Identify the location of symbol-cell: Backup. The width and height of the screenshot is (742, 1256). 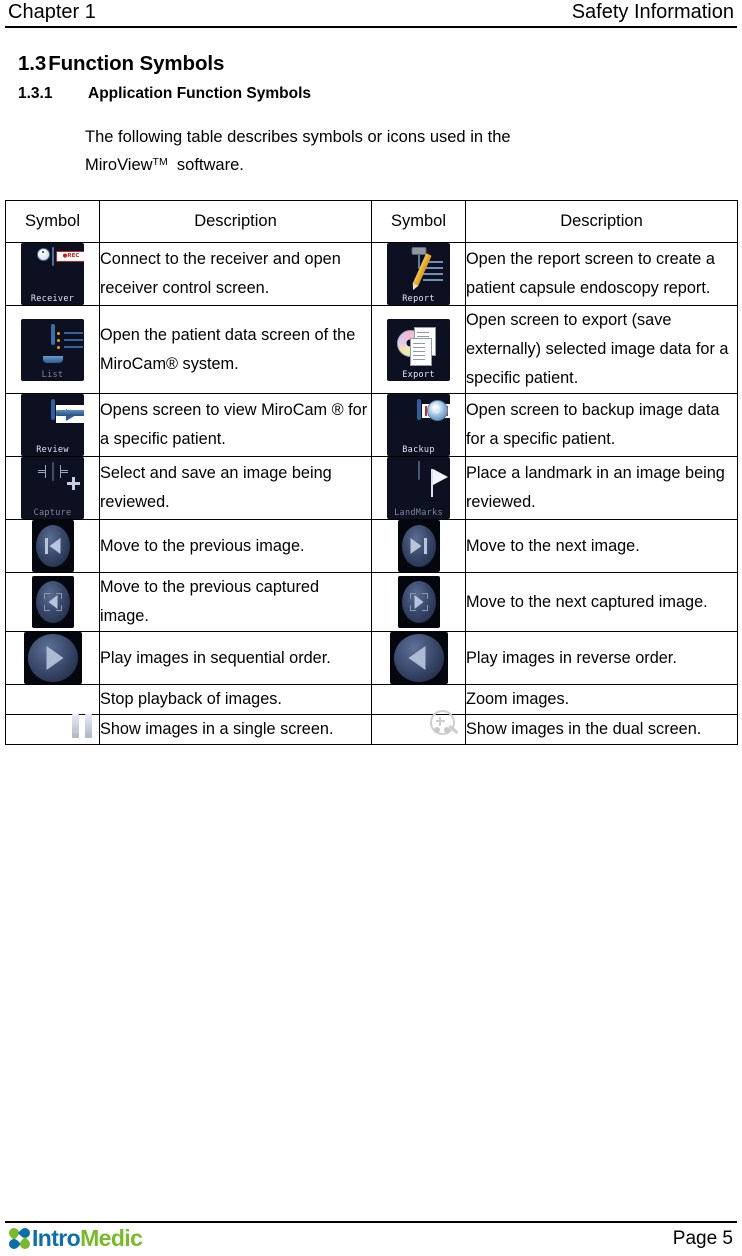
(418, 425).